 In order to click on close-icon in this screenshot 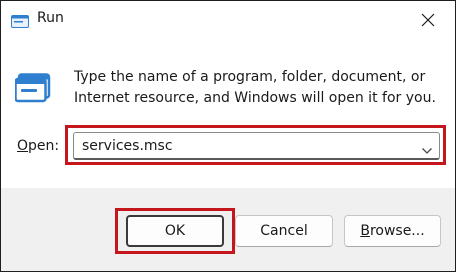, I will do `click(428, 20)`.